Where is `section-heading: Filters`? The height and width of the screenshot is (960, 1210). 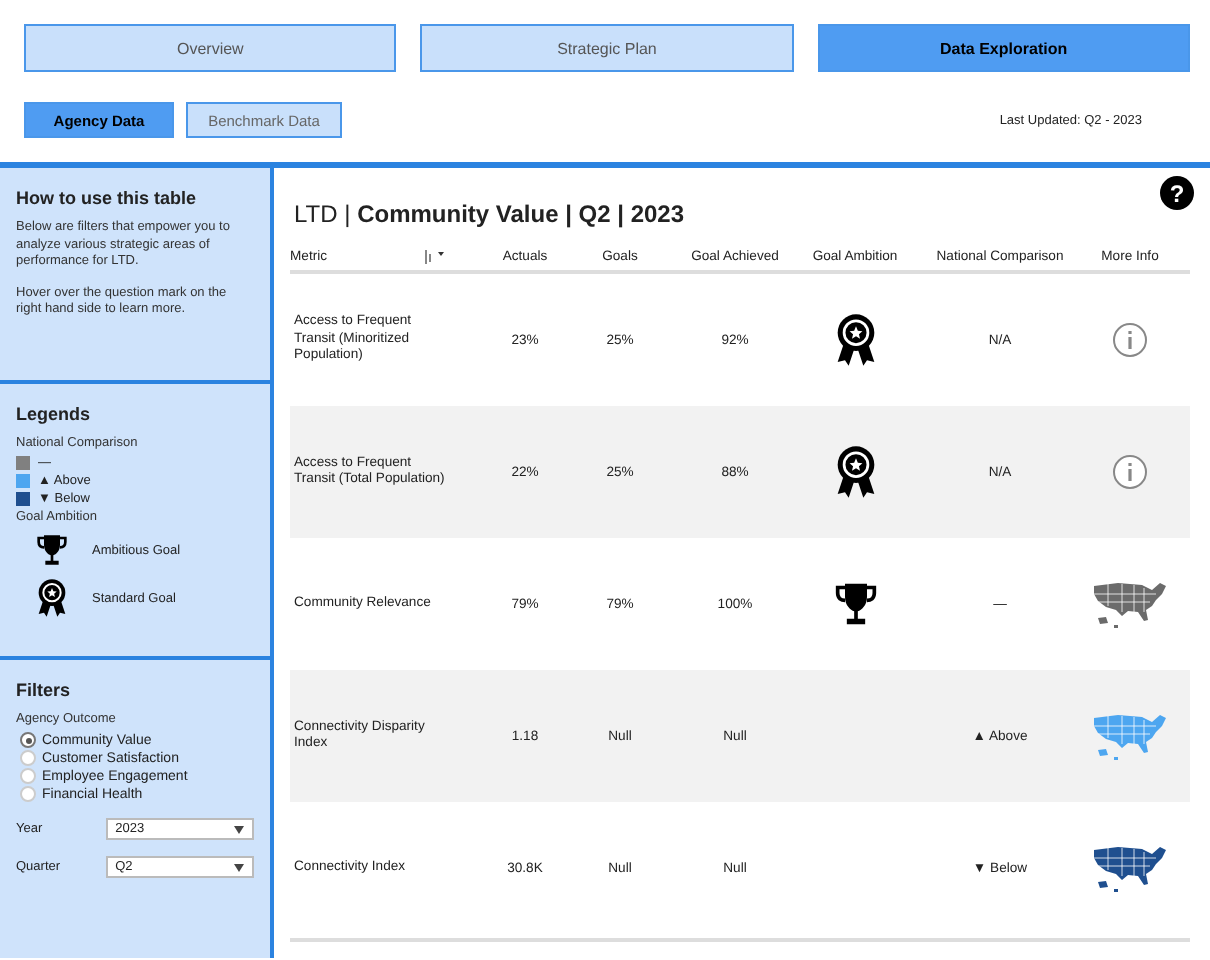 section-heading: Filters is located at coordinates (44, 690).